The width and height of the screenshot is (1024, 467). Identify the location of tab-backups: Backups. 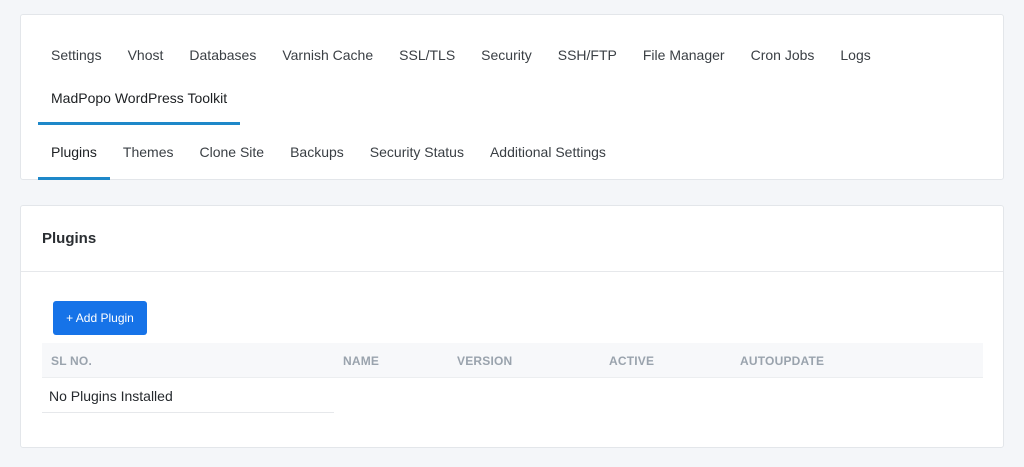
(317, 152).